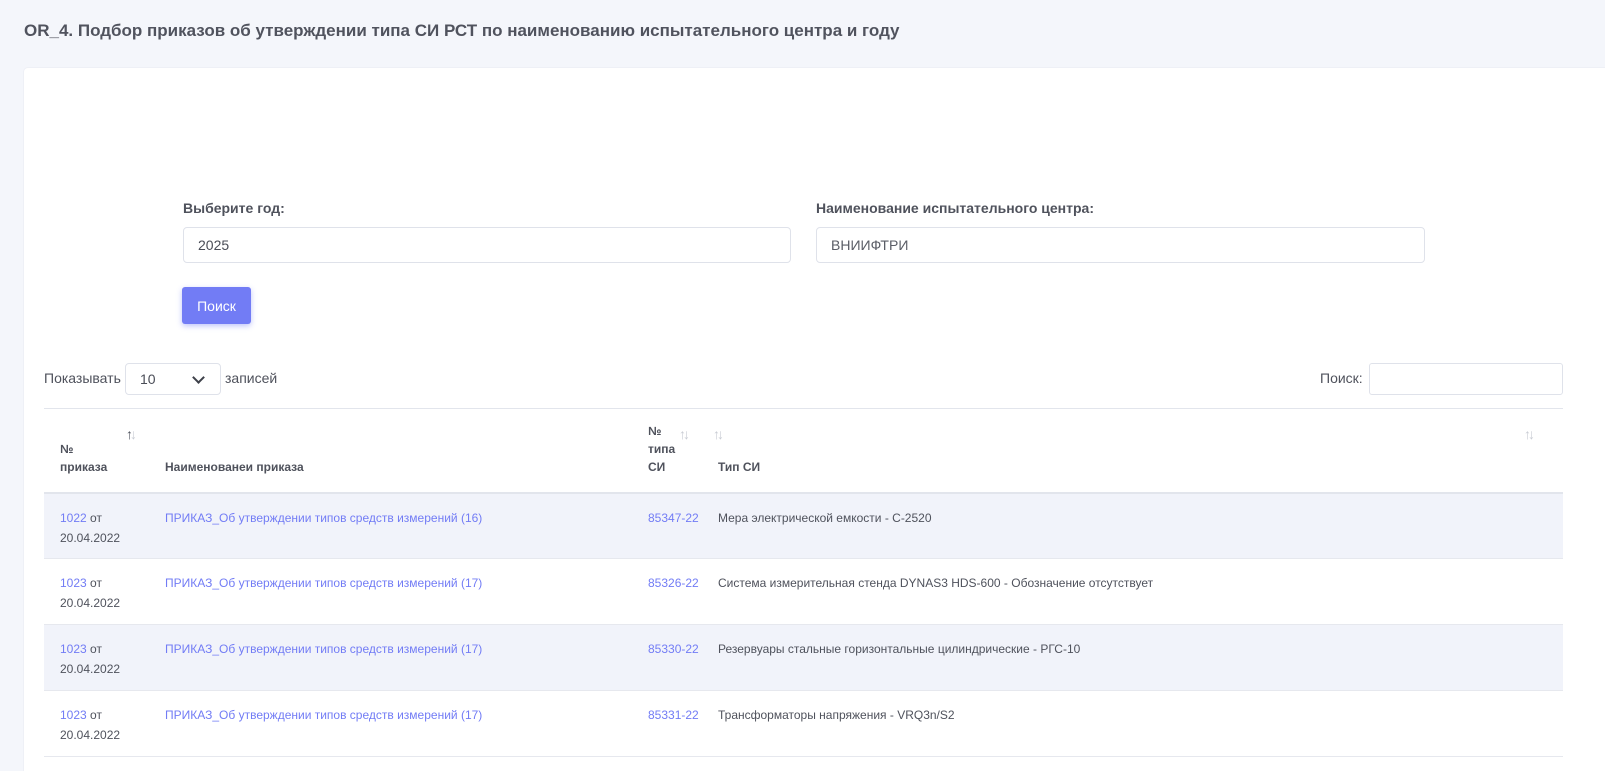 This screenshot has width=1605, height=771. I want to click on cell-type-no: 85330-22, so click(667, 658).